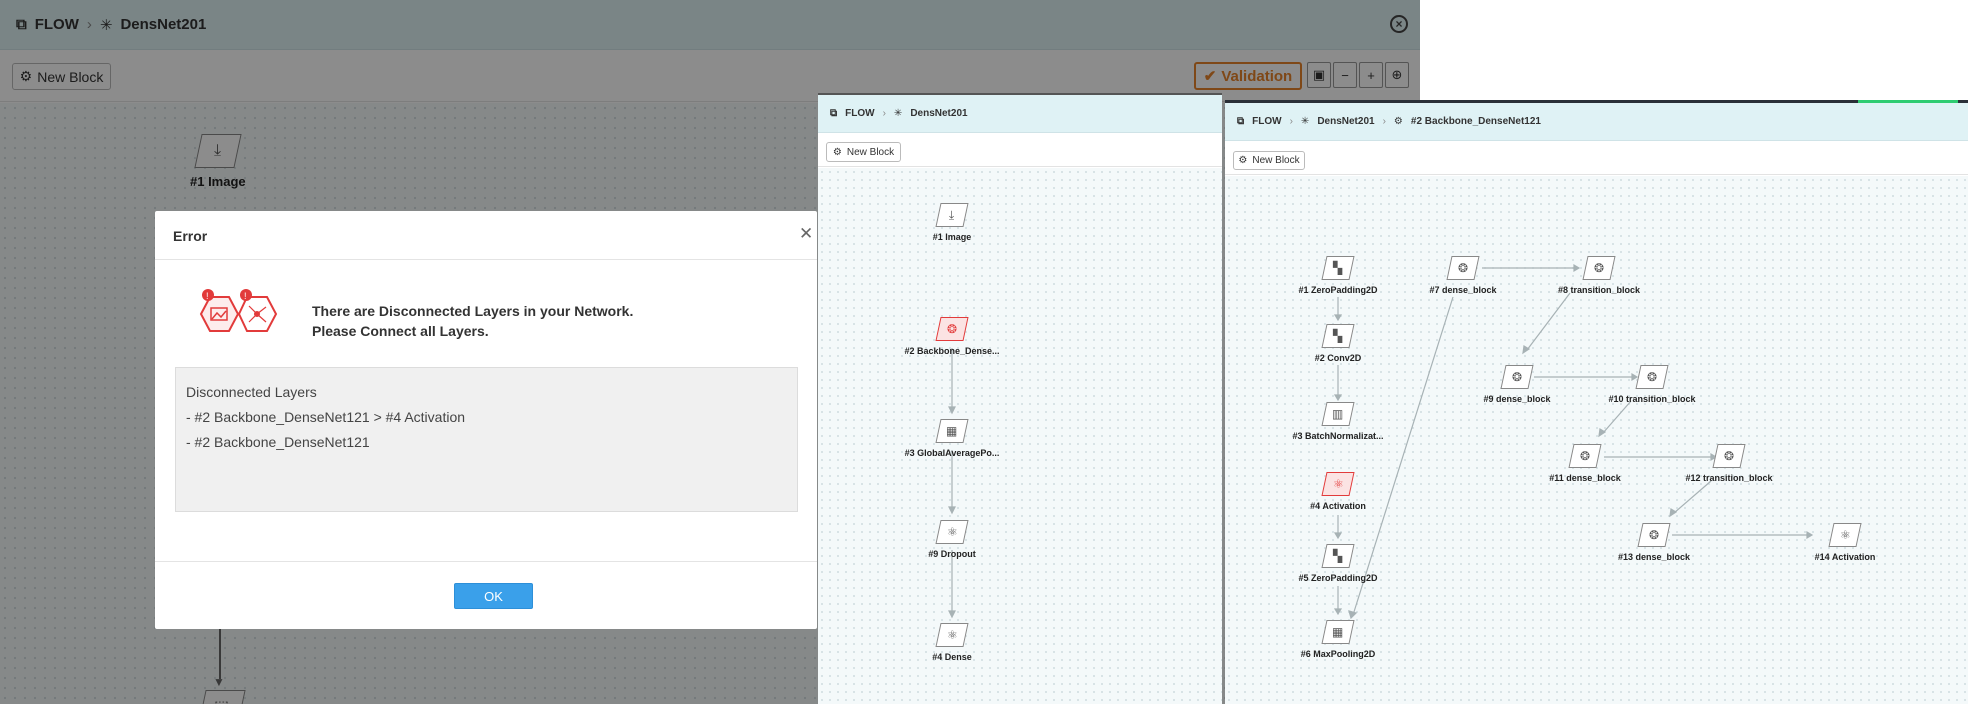 The width and height of the screenshot is (1968, 704). I want to click on node-label: #4 Activation, so click(1338, 506).